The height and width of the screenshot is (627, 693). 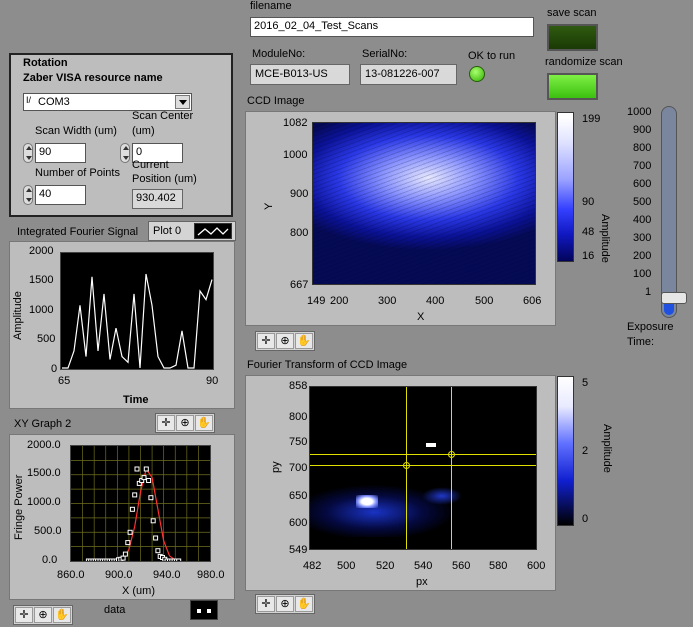 I want to click on integrated-legend: Plot 0, so click(x=192, y=231).